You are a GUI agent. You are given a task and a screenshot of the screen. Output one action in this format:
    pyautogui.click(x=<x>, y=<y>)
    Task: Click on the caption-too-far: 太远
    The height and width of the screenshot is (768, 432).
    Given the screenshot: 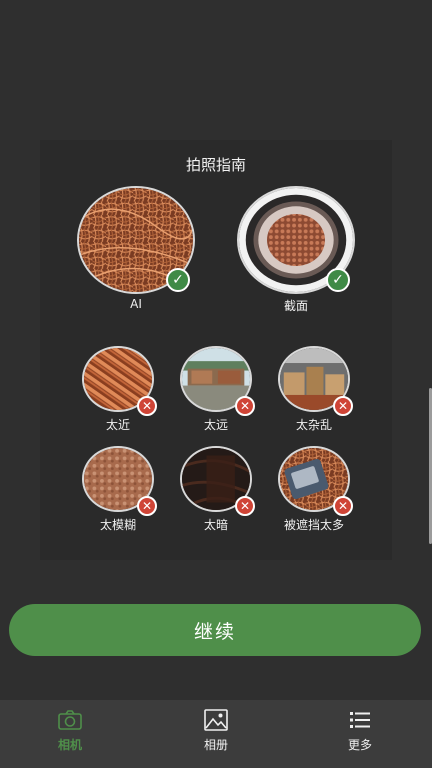 What is the action you would take?
    pyautogui.click(x=215, y=425)
    